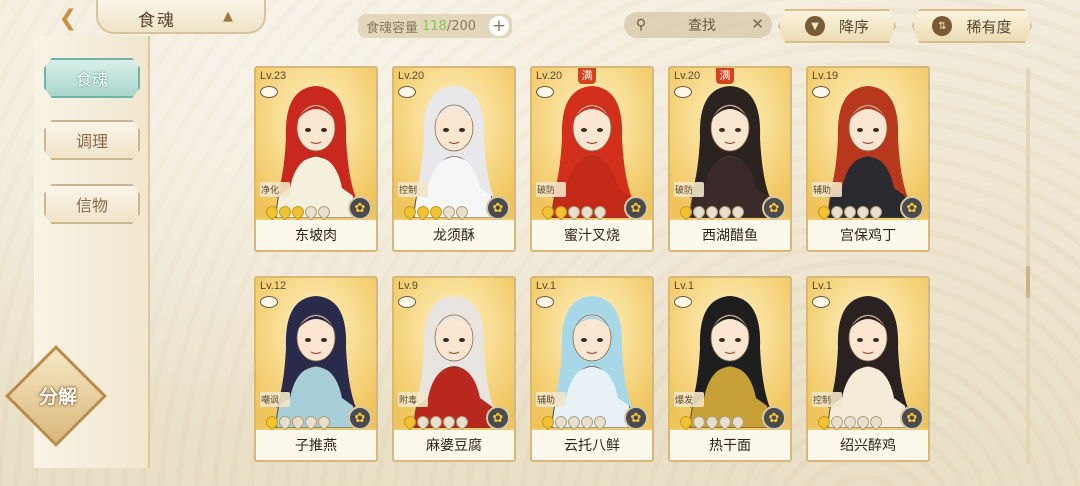 Image resolution: width=1080 pixels, height=486 pixels. What do you see at coordinates (157, 21) in the screenshot?
I see `page-title: 食魂` at bounding box center [157, 21].